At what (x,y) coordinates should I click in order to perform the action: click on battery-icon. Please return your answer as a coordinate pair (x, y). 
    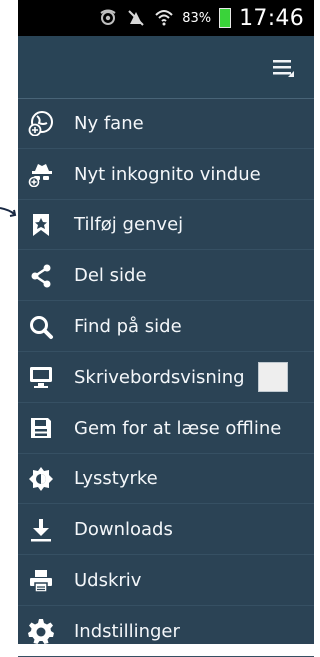
    Looking at the image, I should click on (225, 18).